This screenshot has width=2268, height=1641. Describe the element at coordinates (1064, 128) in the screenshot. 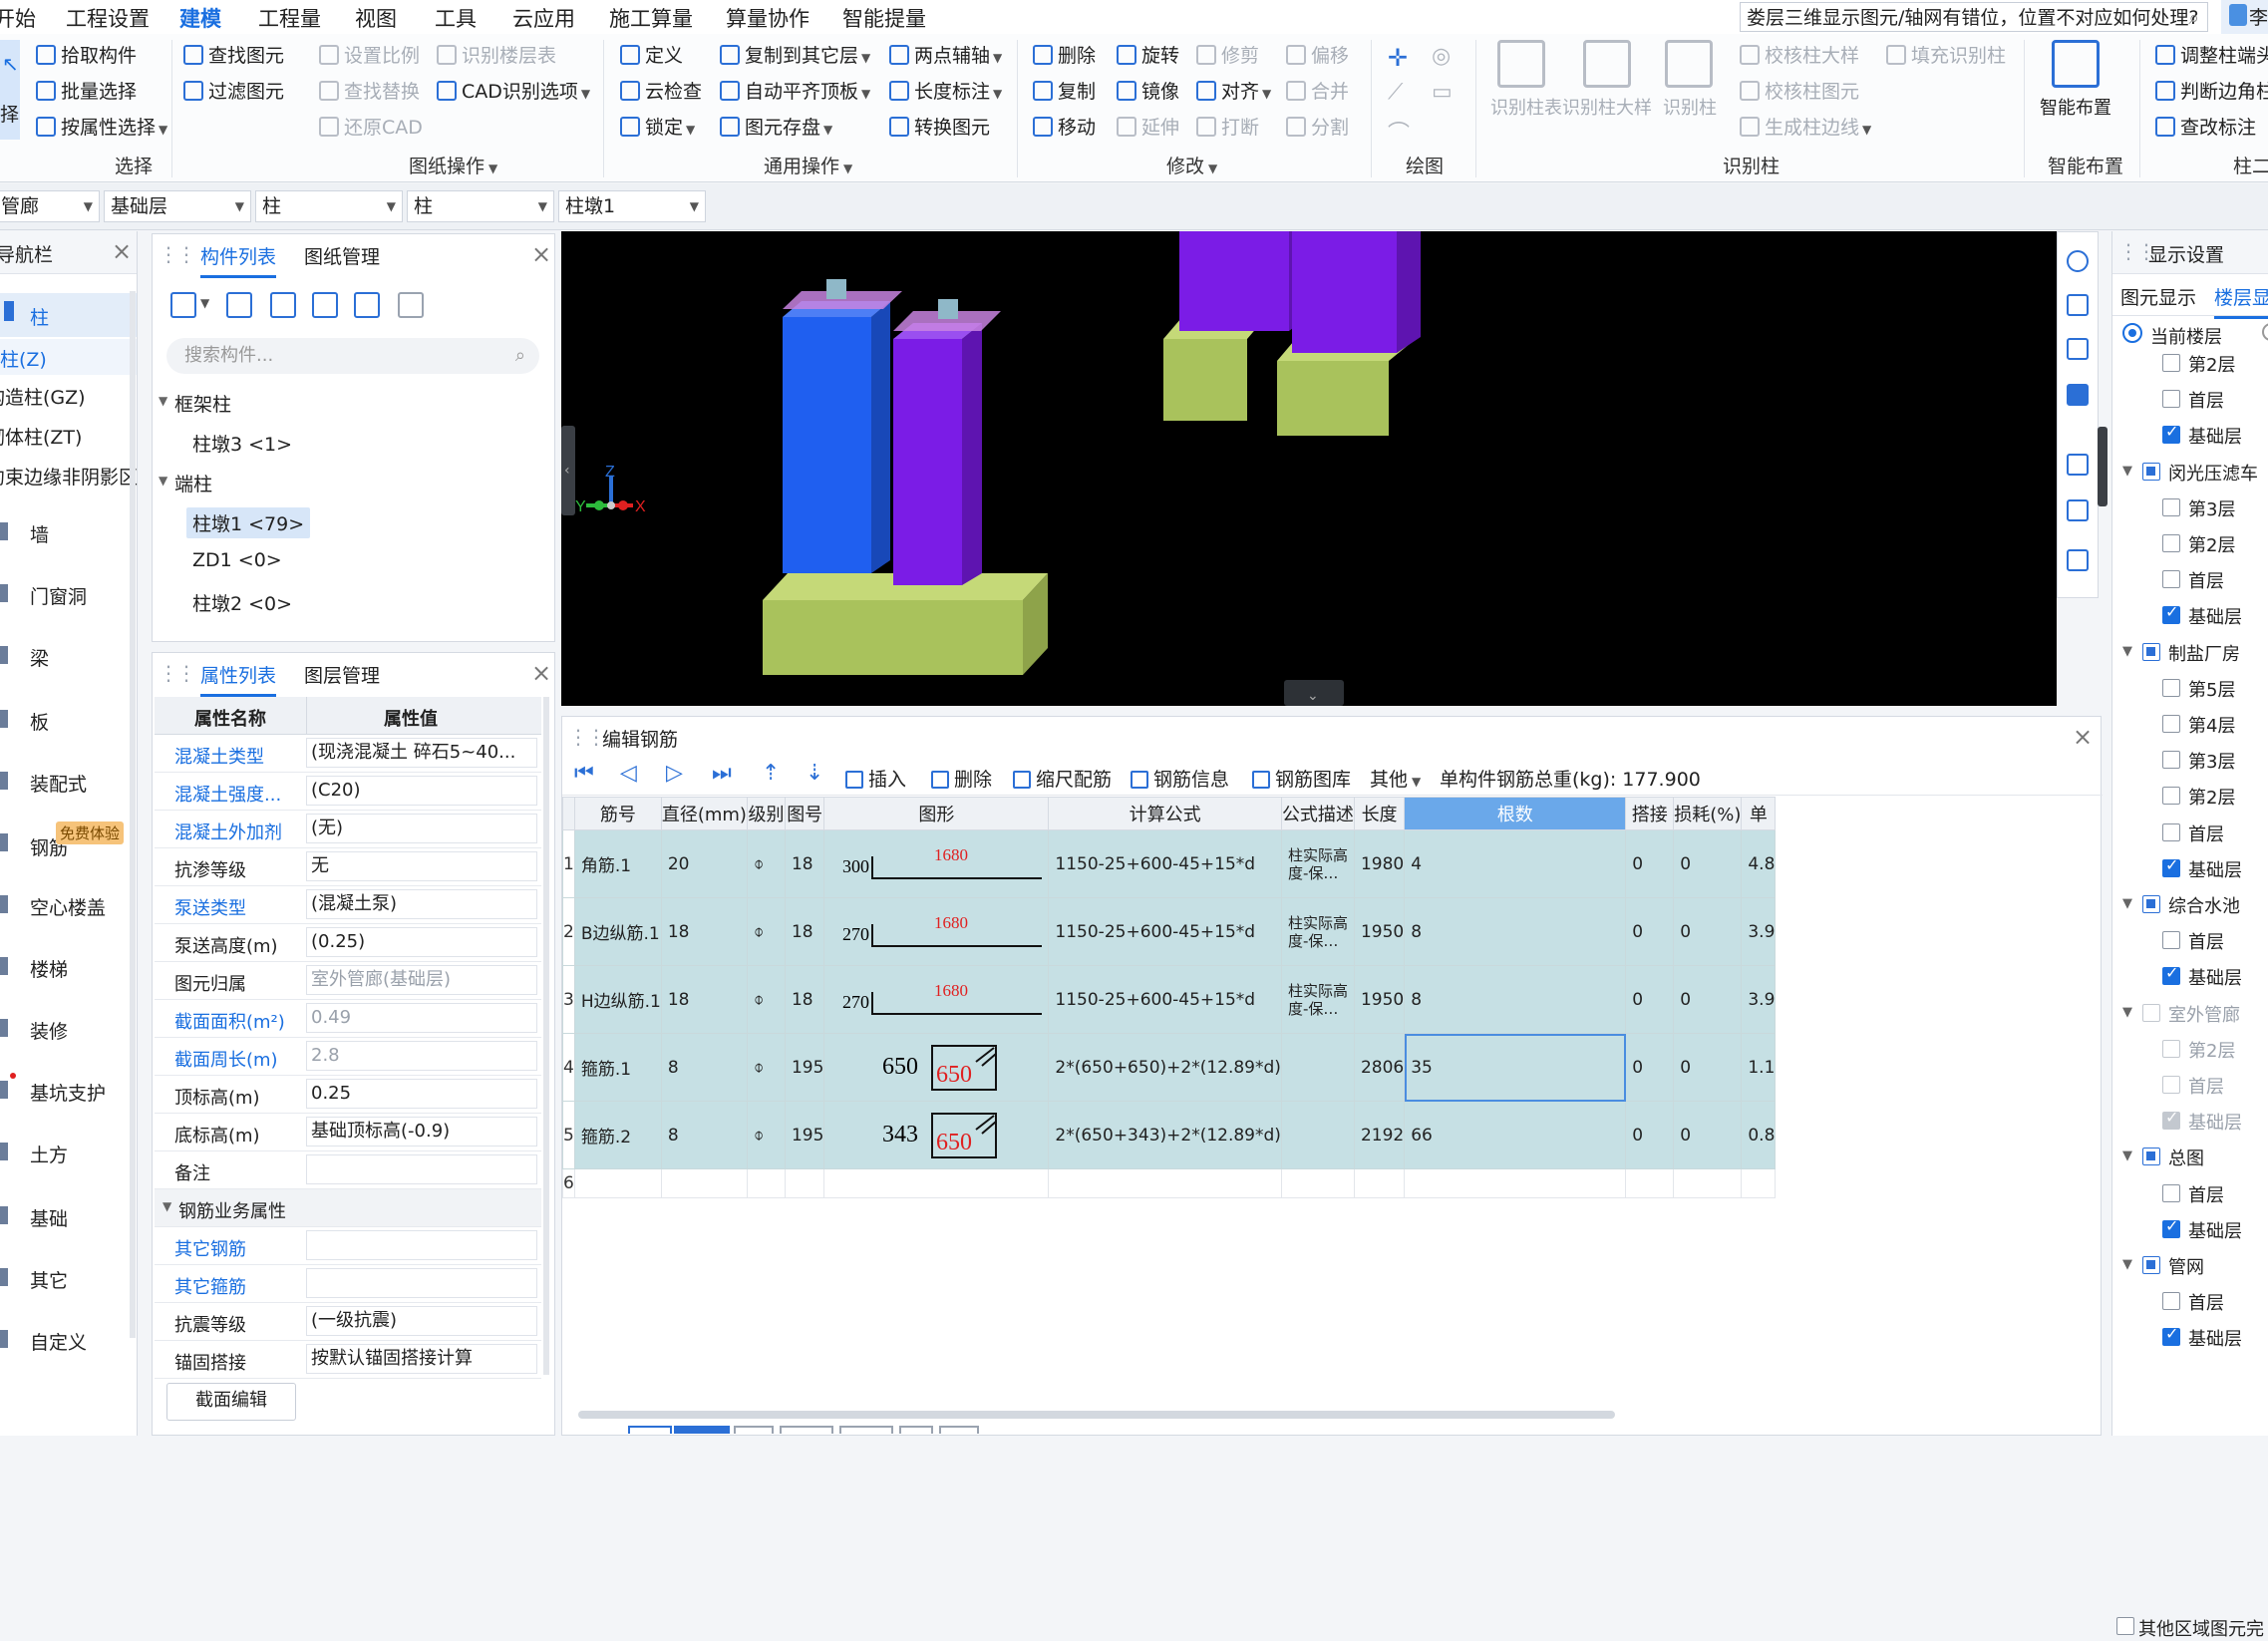

I see `move-button: 移动` at that location.